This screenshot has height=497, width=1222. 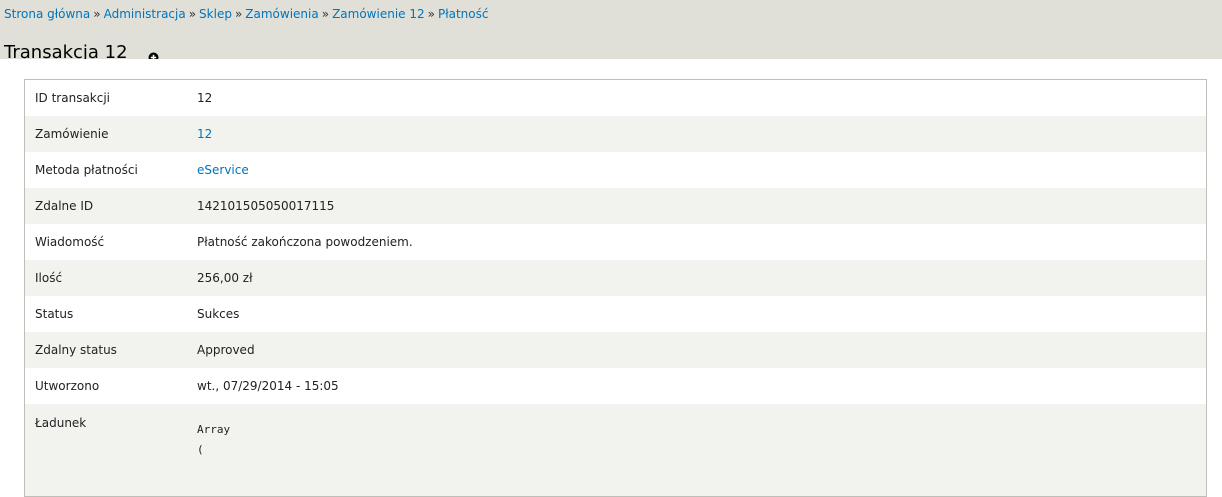 I want to click on table-row: Zdalne ID 142101505050017115, so click(x=615, y=206).